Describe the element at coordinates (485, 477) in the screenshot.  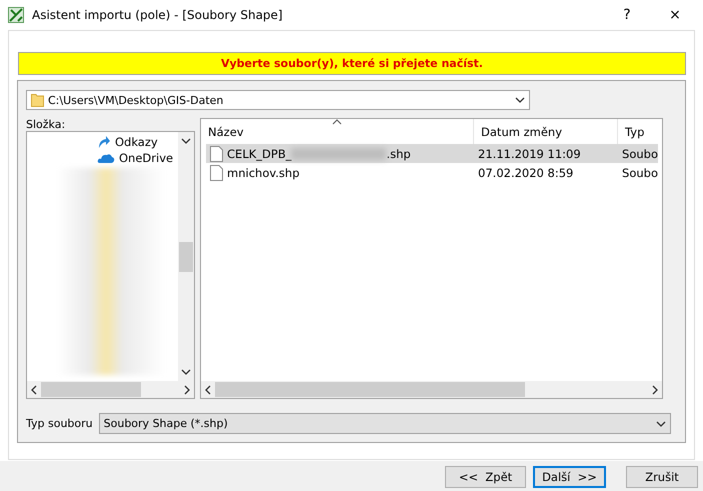
I see `dialog-button: << Zpět` at that location.